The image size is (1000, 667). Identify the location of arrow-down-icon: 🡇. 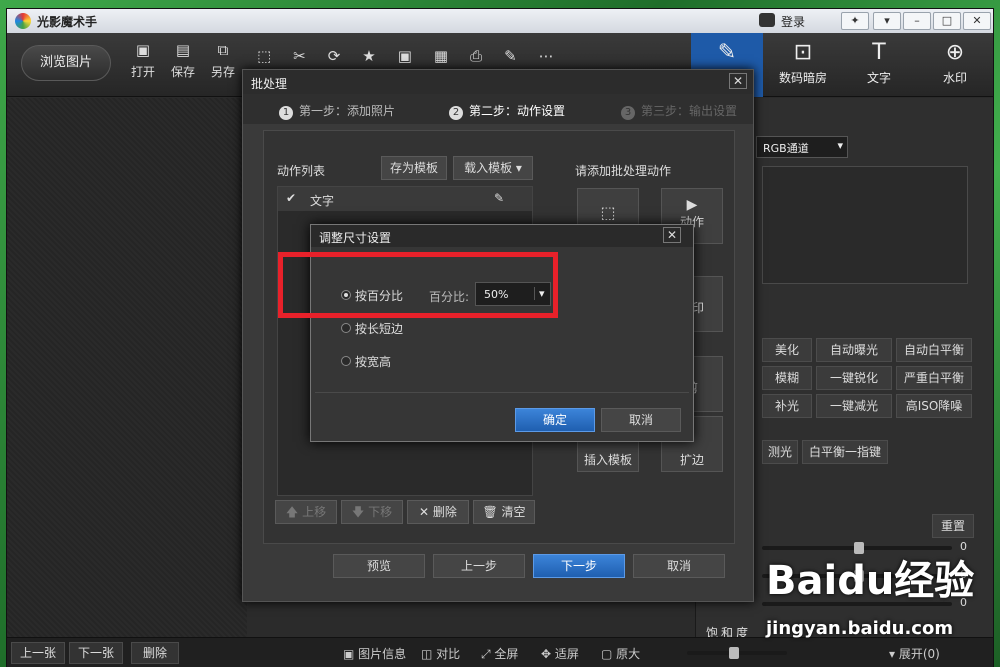
(360, 512).